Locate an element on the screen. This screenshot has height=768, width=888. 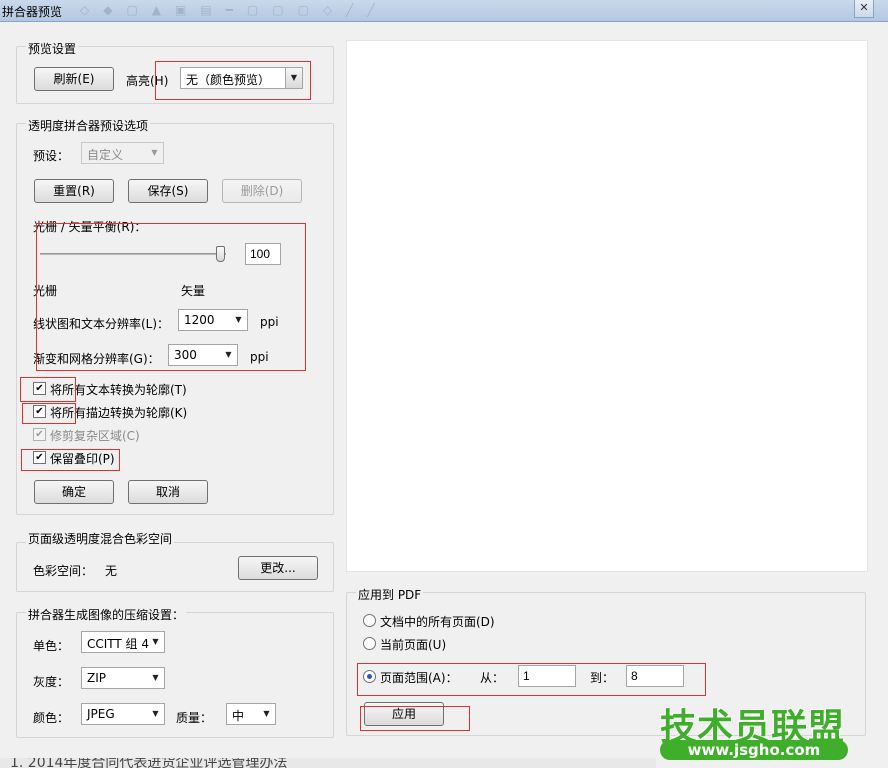
highlight-select: 无（颜色预览） ▼ is located at coordinates (241, 78).